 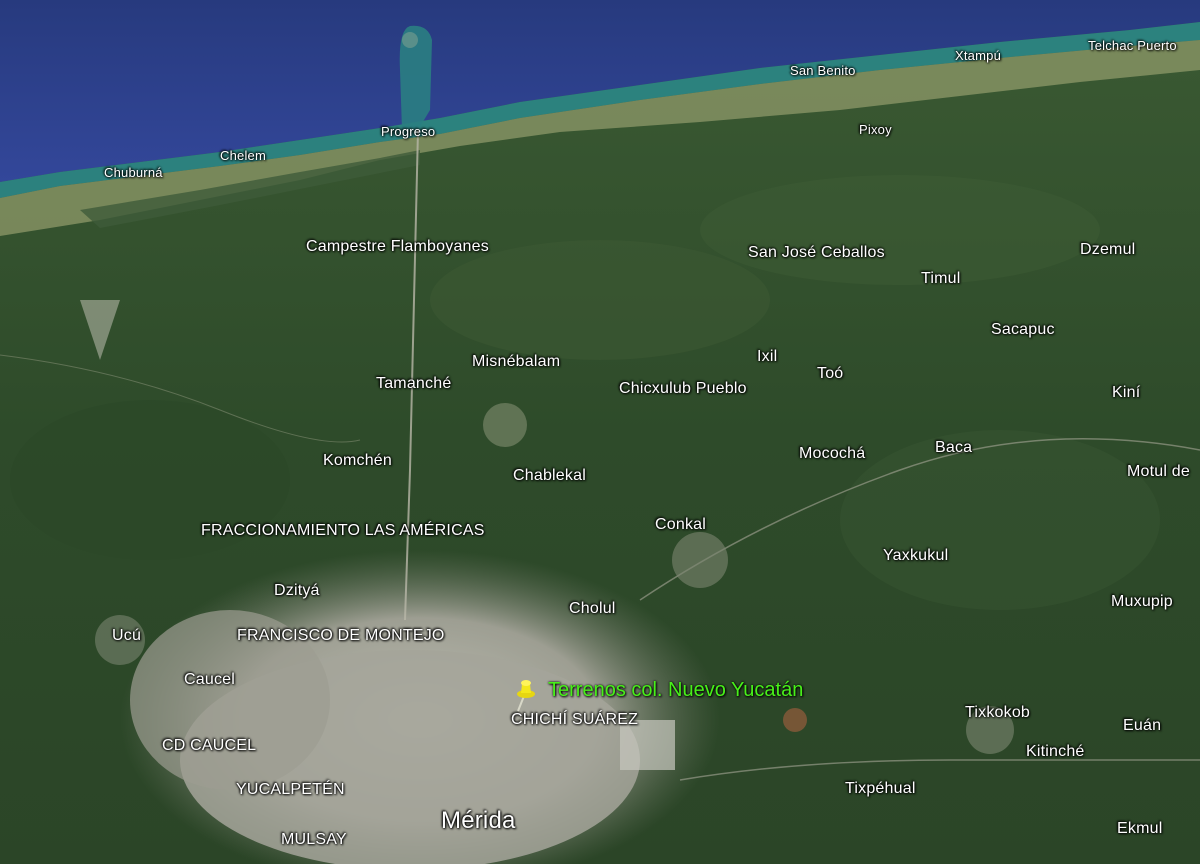 What do you see at coordinates (357, 460) in the screenshot?
I see `label-komchen: Komchén` at bounding box center [357, 460].